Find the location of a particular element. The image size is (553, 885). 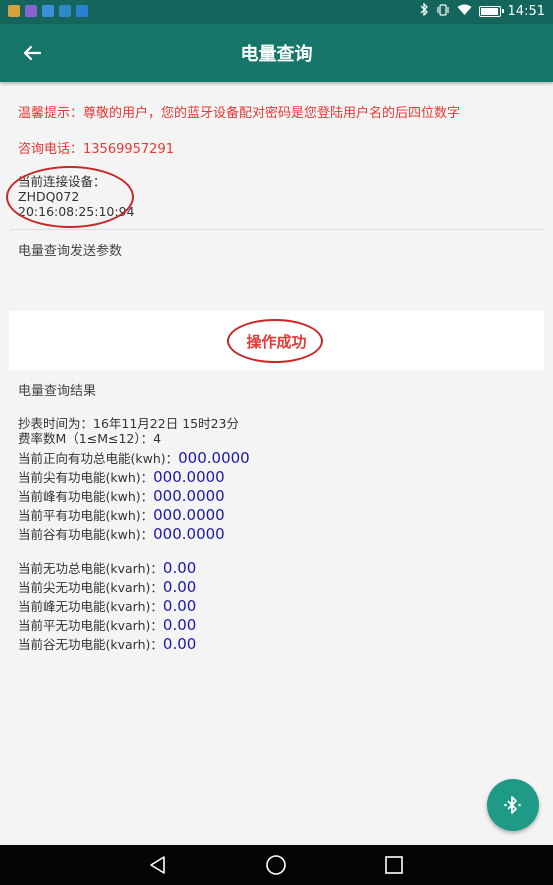

row-label: 当前尖有功电能(kwh)： is located at coordinates (86, 477).